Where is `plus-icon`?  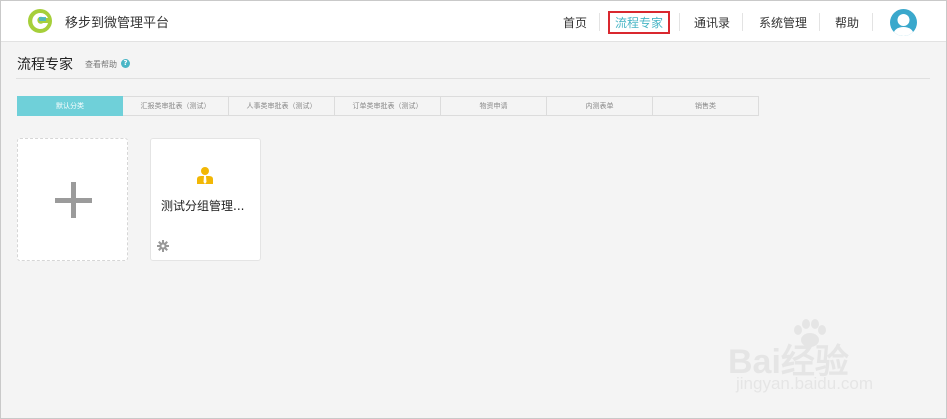
plus-icon is located at coordinates (73, 200).